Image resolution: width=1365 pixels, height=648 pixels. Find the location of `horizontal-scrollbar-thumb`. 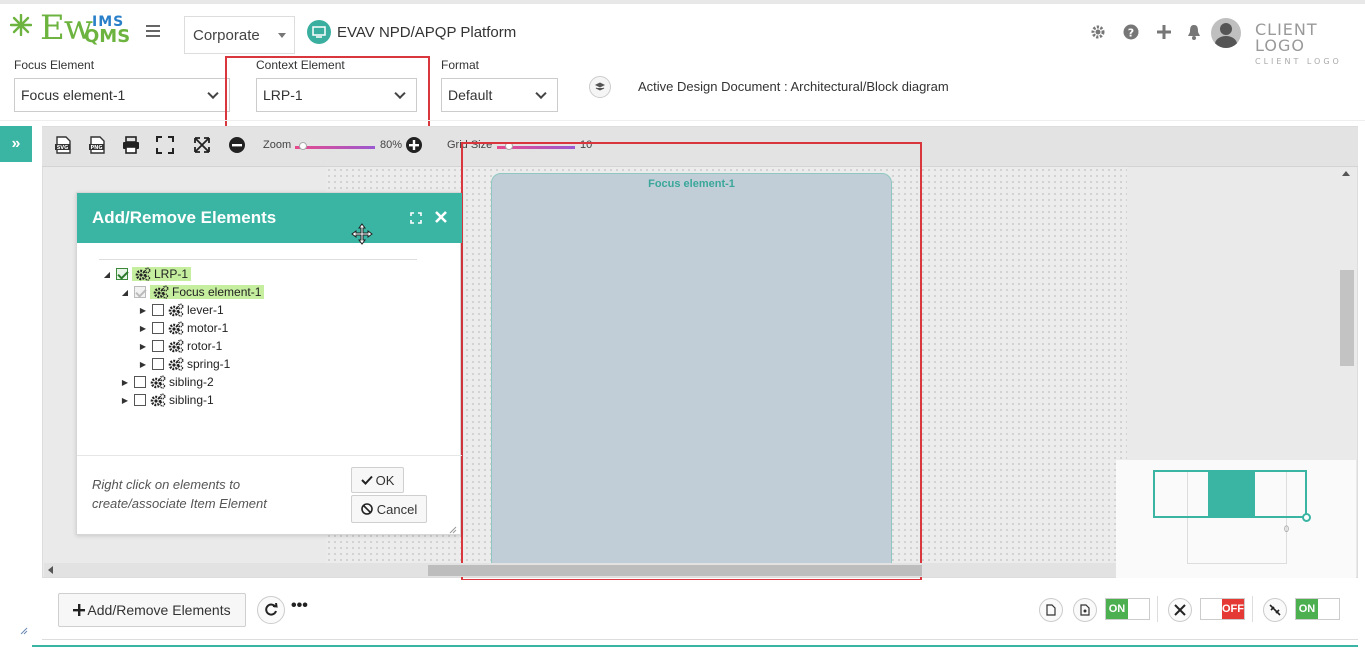

horizontal-scrollbar-thumb is located at coordinates (675, 570).